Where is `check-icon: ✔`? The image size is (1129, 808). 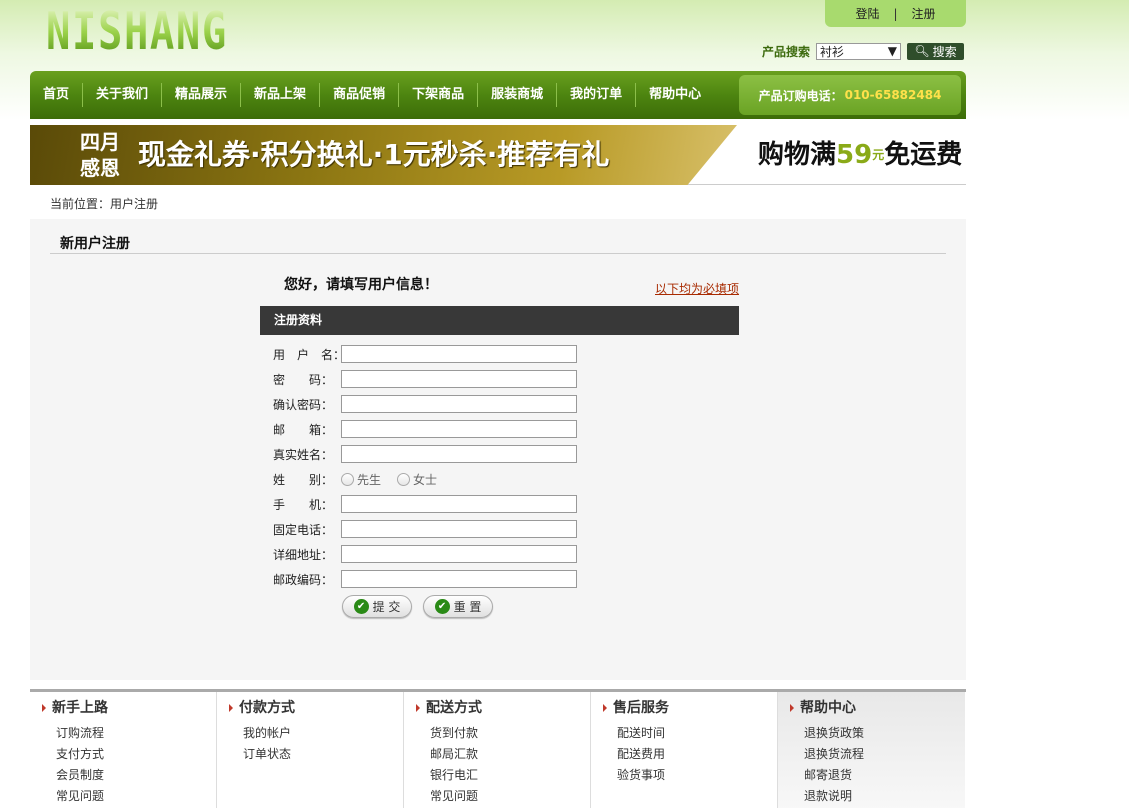 check-icon: ✔ is located at coordinates (442, 606).